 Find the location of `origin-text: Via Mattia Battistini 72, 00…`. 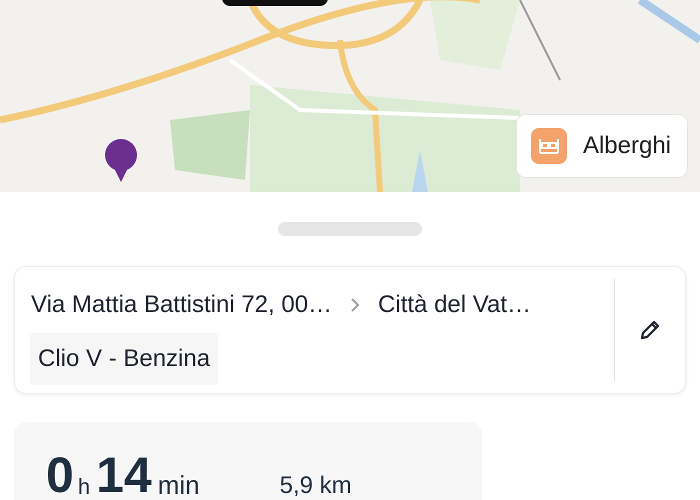

origin-text: Via Mattia Battistini 72, 00… is located at coordinates (181, 305).